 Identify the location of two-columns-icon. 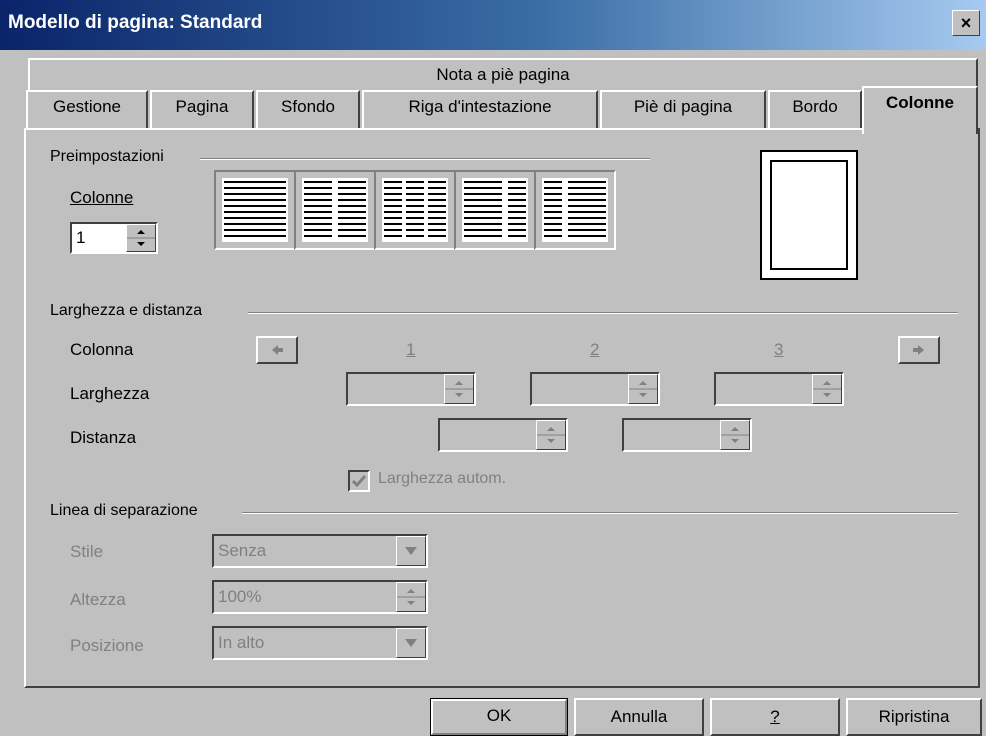
(335, 210).